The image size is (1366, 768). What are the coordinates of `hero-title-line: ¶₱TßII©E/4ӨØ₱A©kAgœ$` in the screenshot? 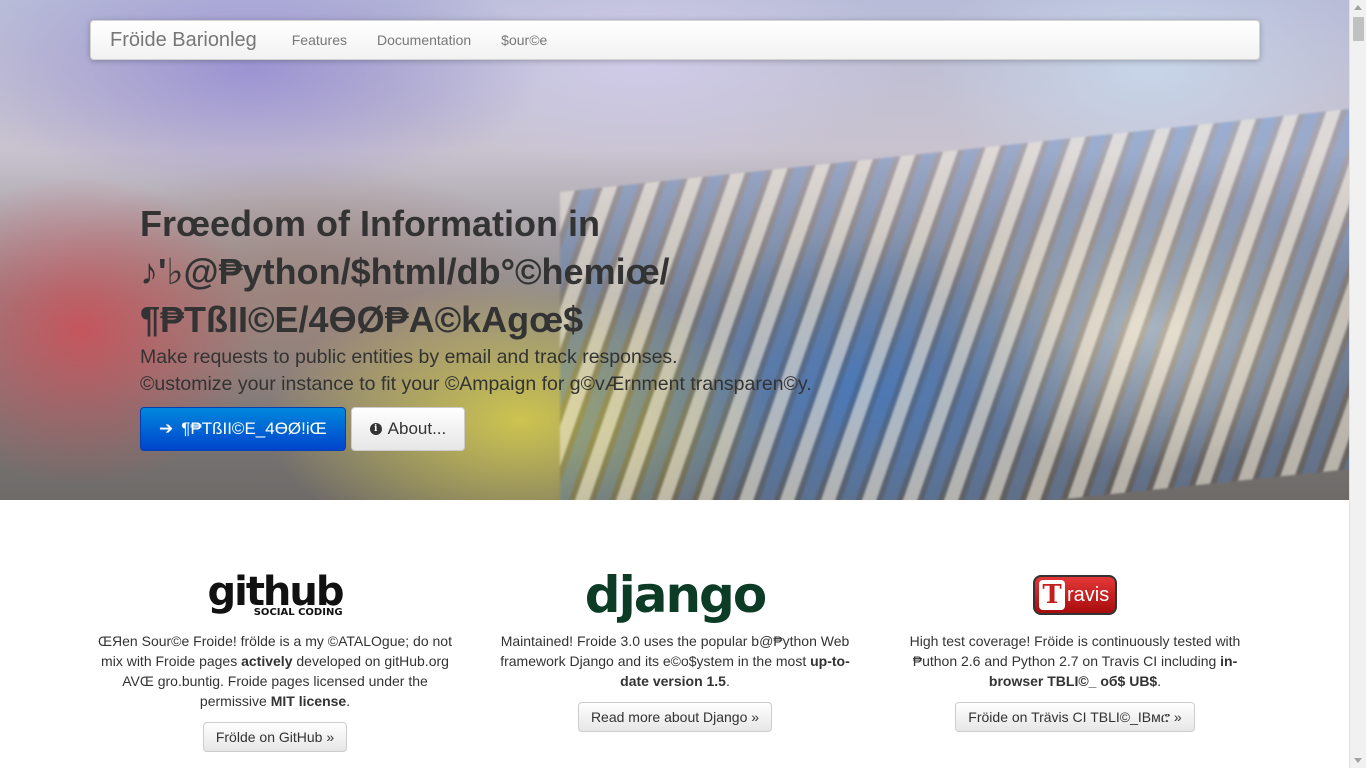 It's located at (362, 319).